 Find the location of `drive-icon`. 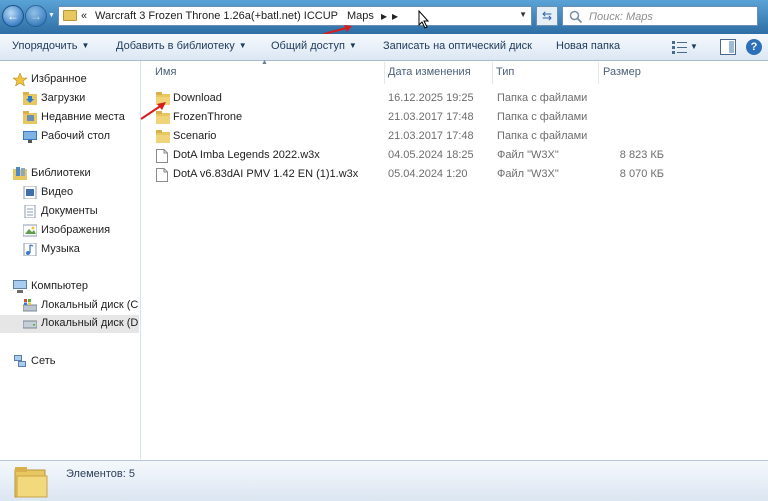

drive-icon is located at coordinates (30, 324).